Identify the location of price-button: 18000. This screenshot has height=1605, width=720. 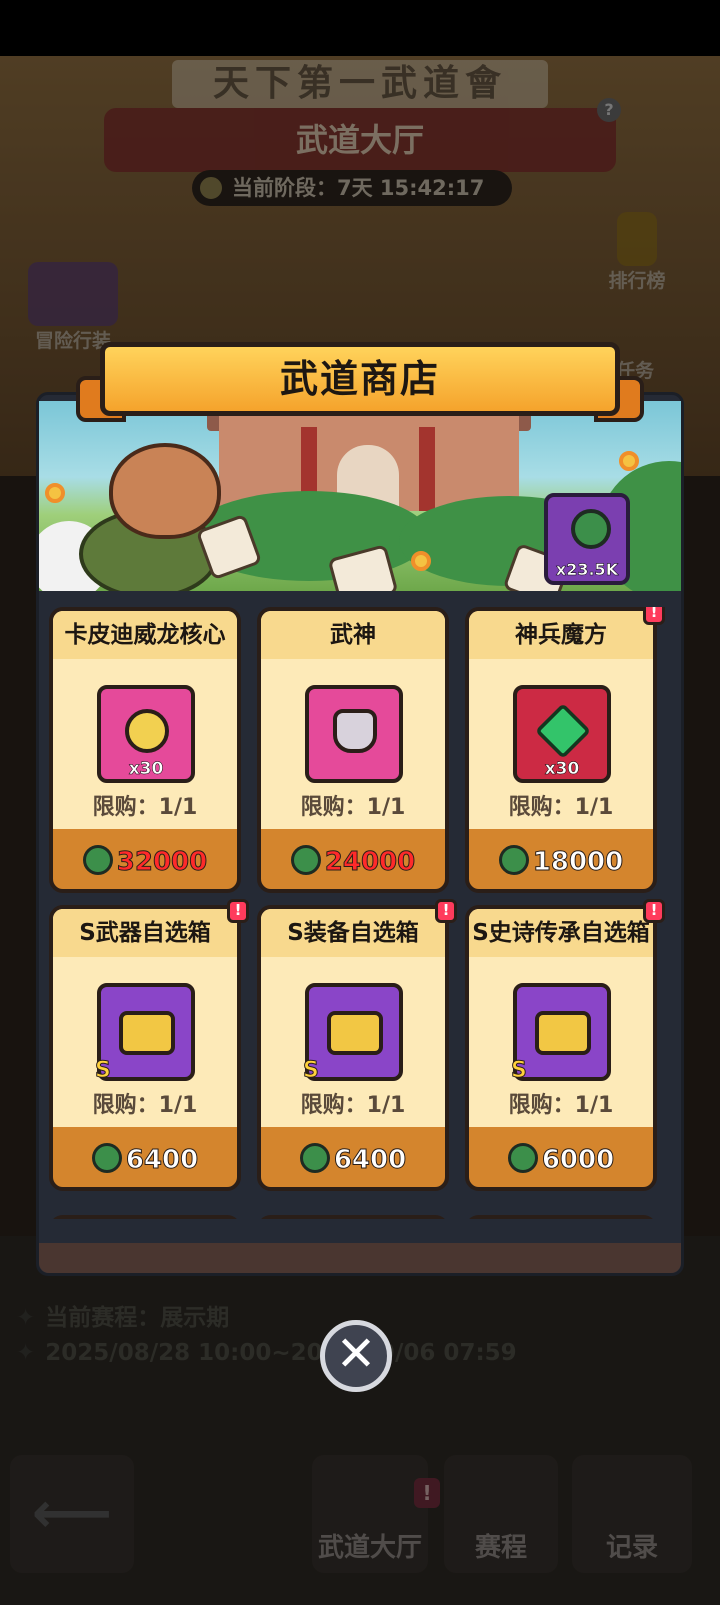
(561, 859).